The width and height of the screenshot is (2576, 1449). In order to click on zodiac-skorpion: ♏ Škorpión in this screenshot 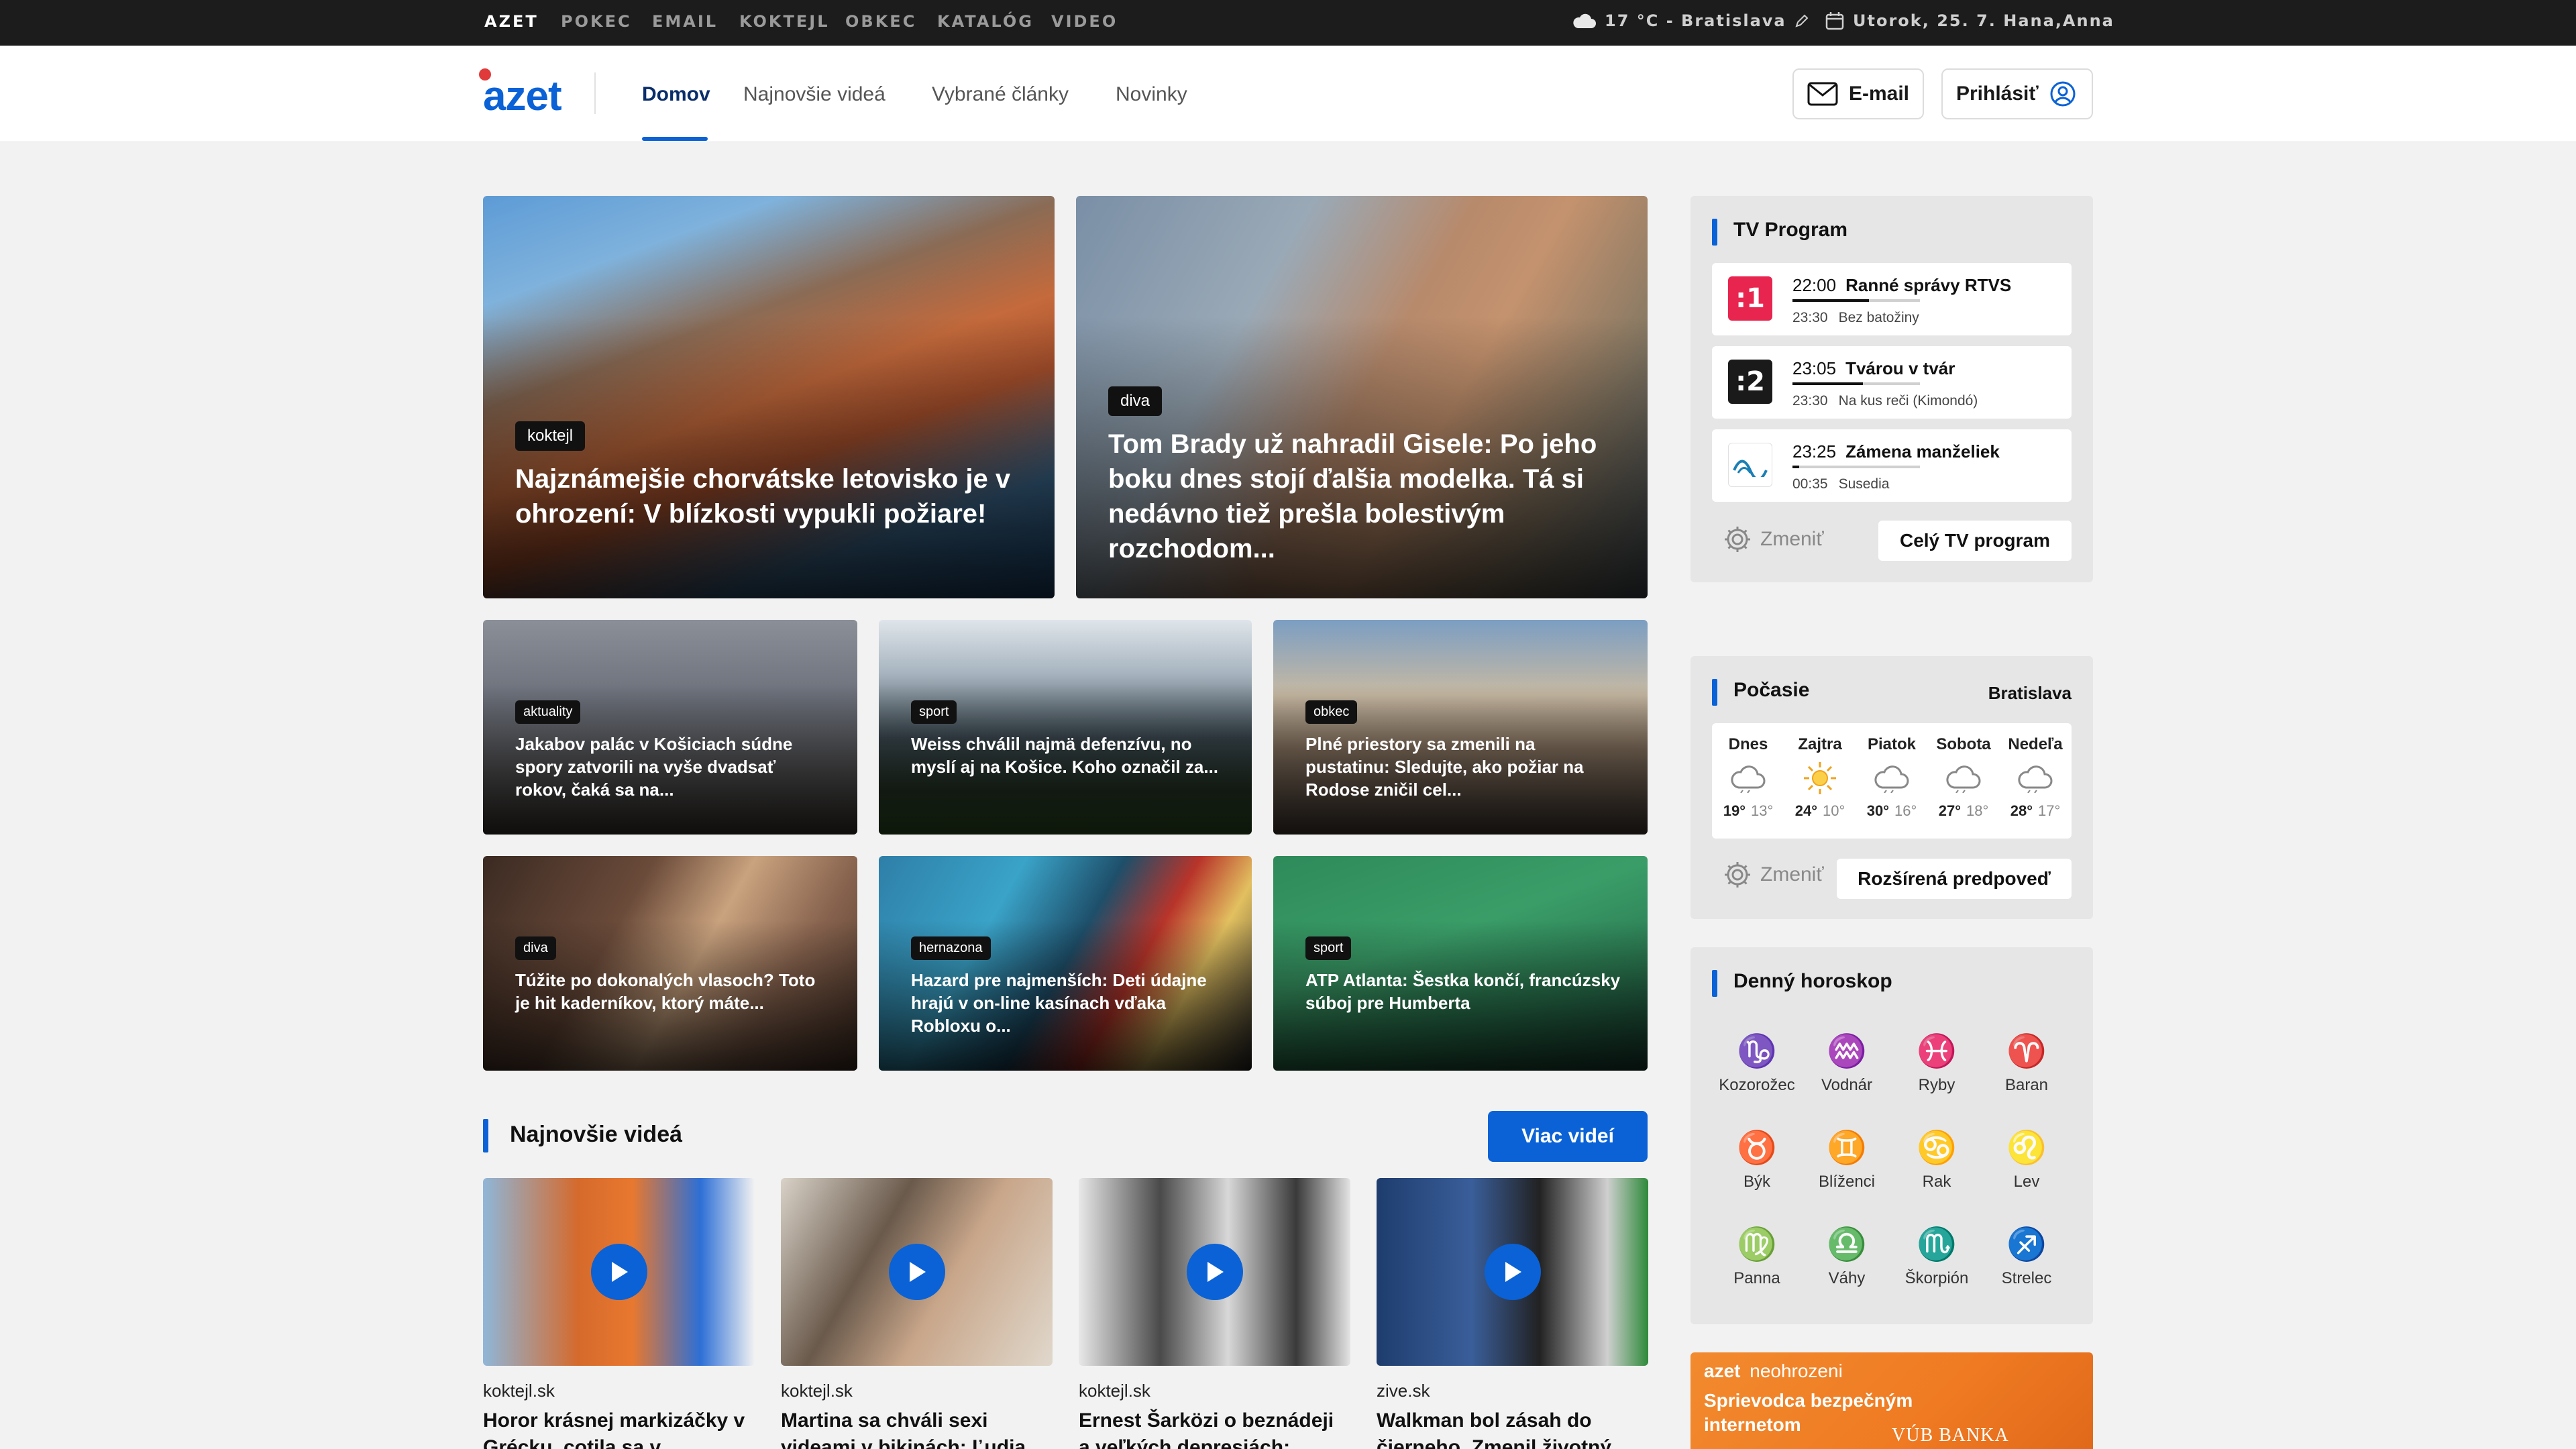, I will do `click(1937, 1256)`.